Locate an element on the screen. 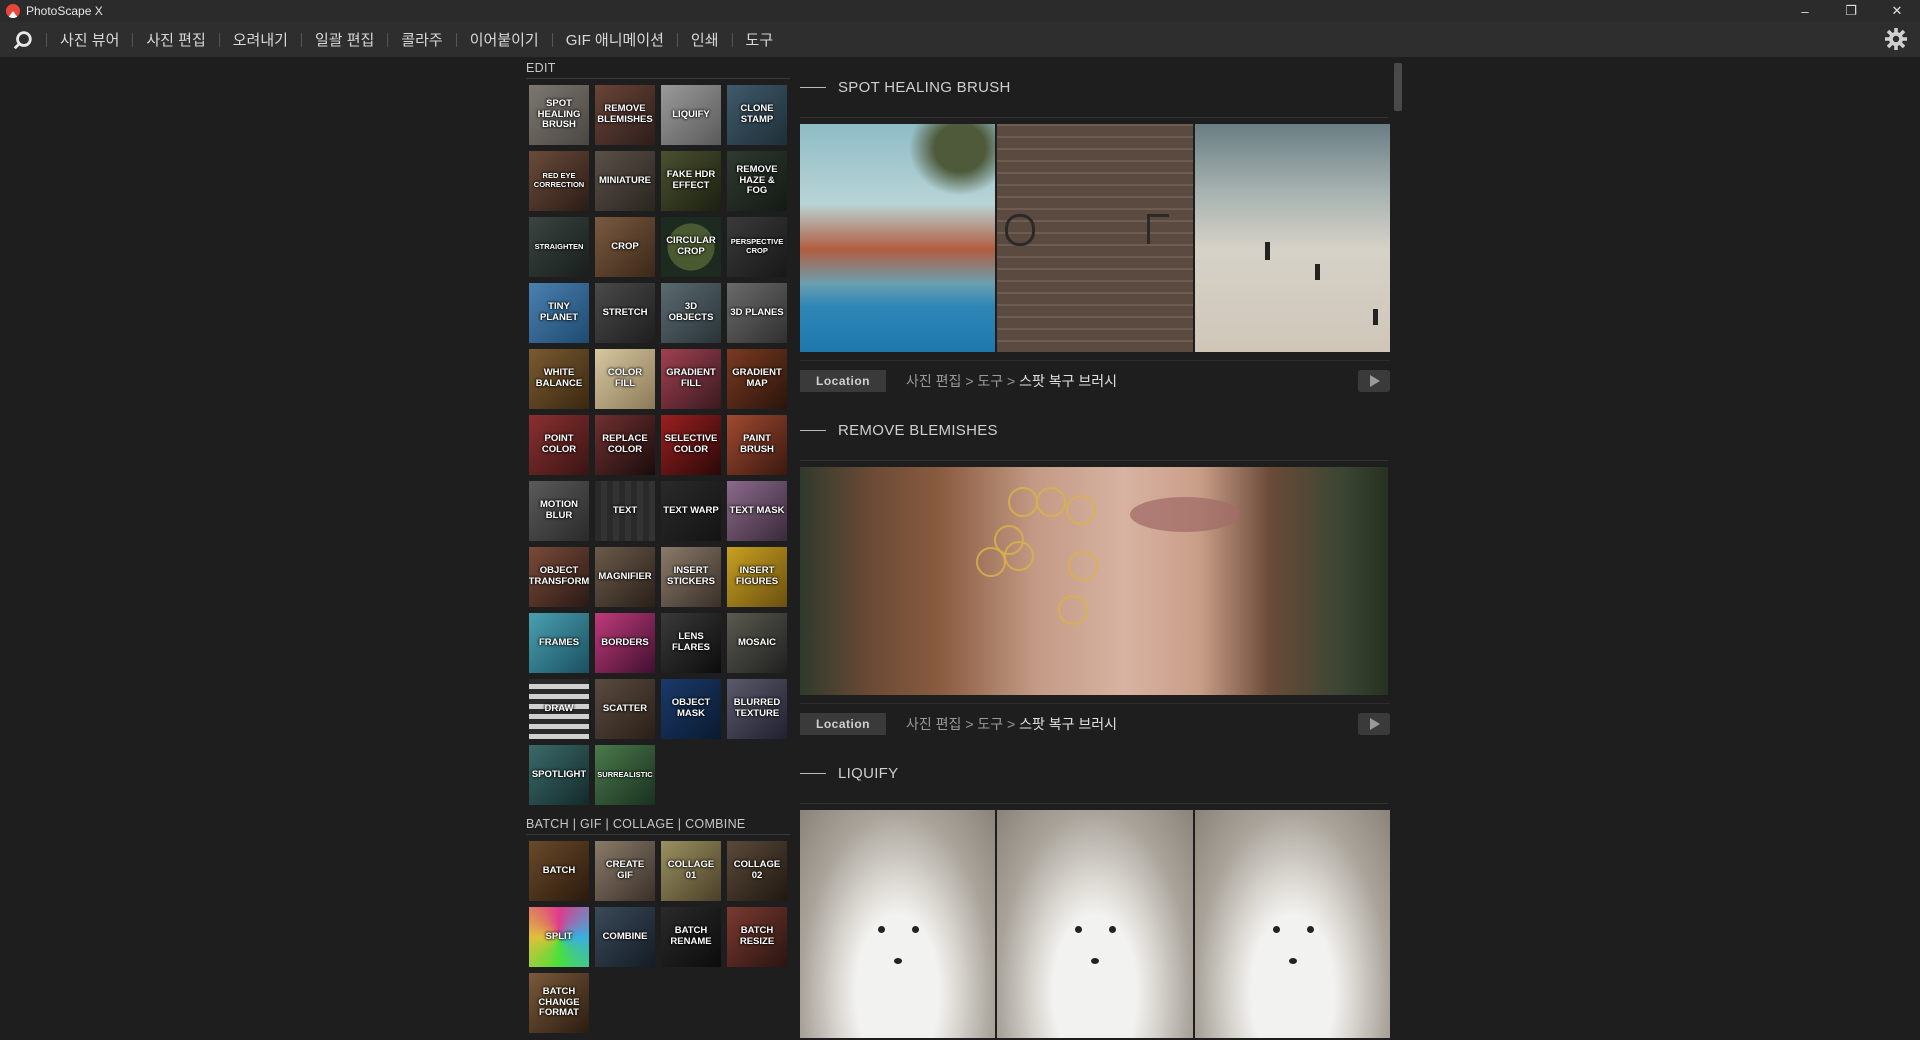 This screenshot has height=1040, width=1920. tool-tile-straighten: STRAIGHTEN is located at coordinates (559, 247).